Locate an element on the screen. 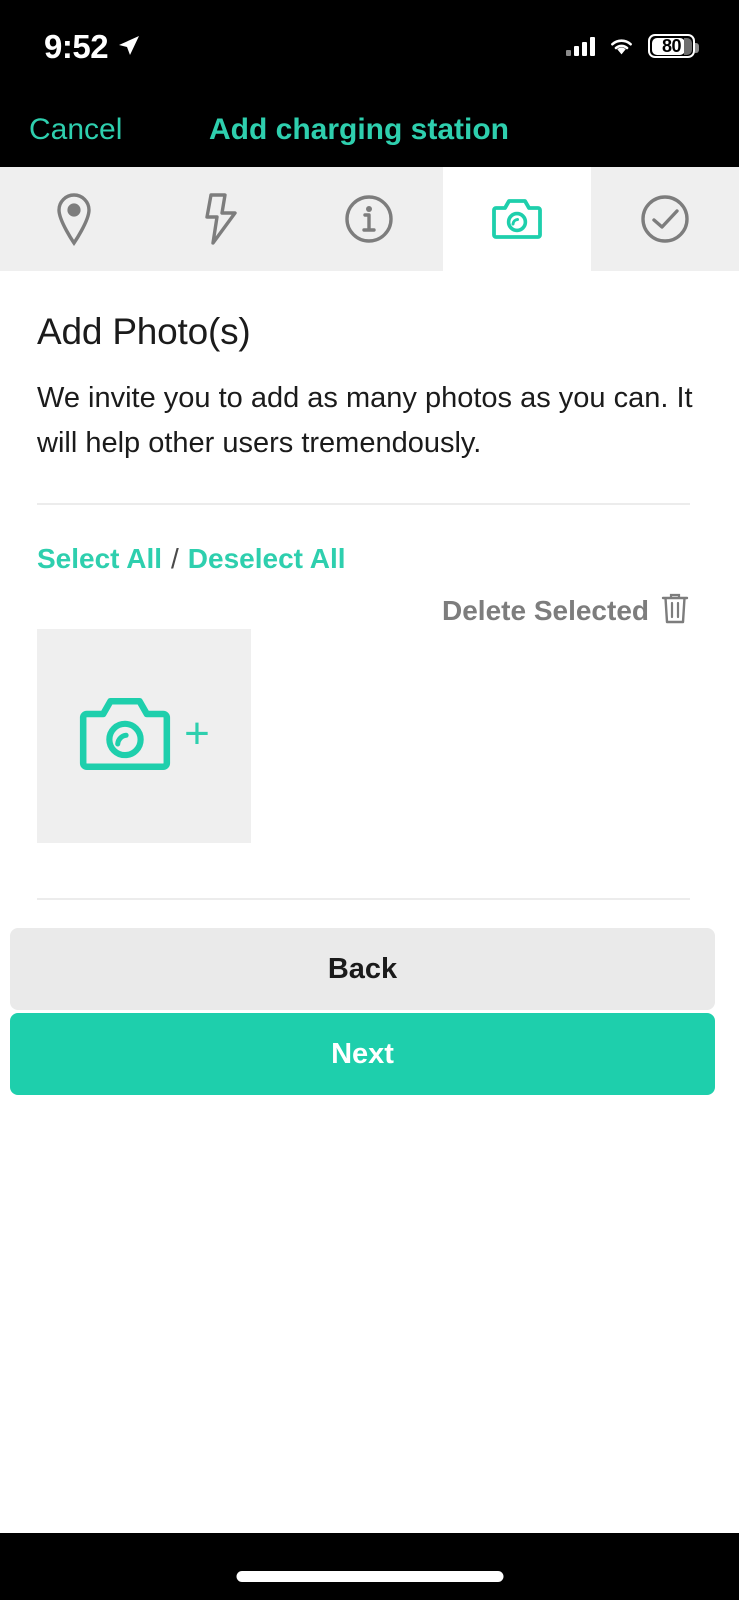  delete-selected-label: Delete Selected is located at coordinates (545, 610).